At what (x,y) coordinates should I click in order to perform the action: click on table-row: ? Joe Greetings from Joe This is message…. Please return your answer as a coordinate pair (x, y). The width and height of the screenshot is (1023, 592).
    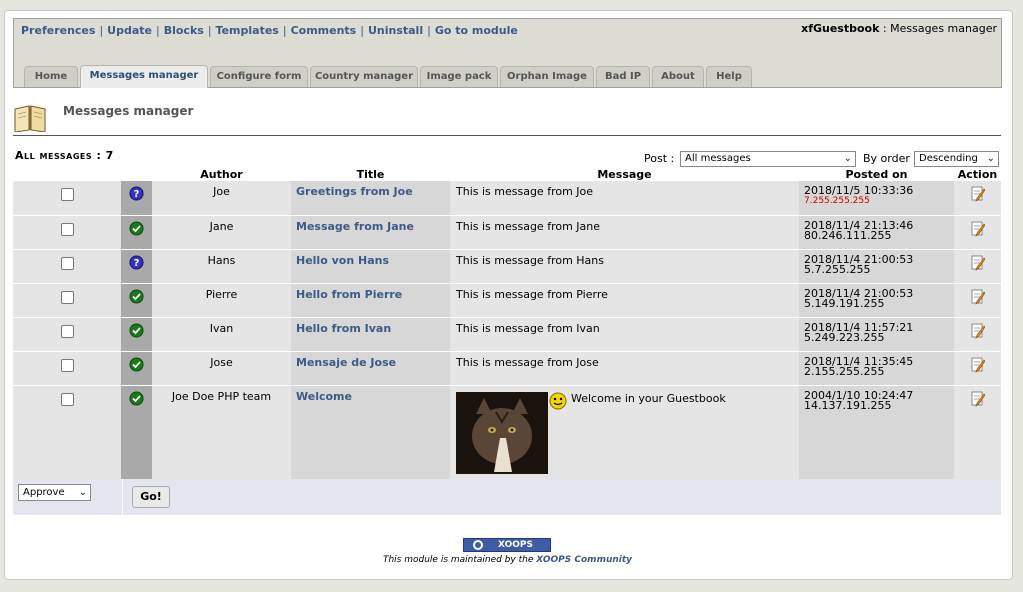
    Looking at the image, I should click on (507, 198).